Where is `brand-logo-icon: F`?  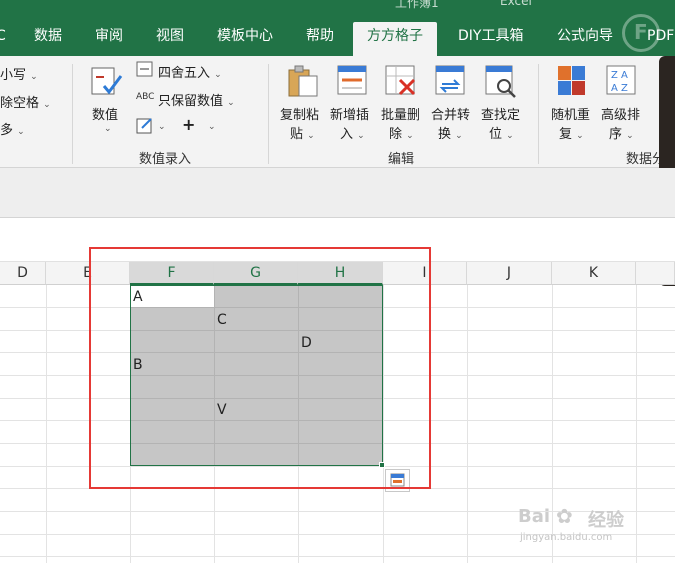 brand-logo-icon: F is located at coordinates (641, 33).